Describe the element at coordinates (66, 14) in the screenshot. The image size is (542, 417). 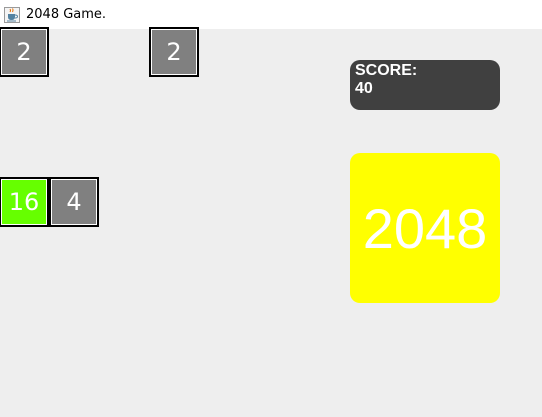
I see `window-title: 2048 Game.` at that location.